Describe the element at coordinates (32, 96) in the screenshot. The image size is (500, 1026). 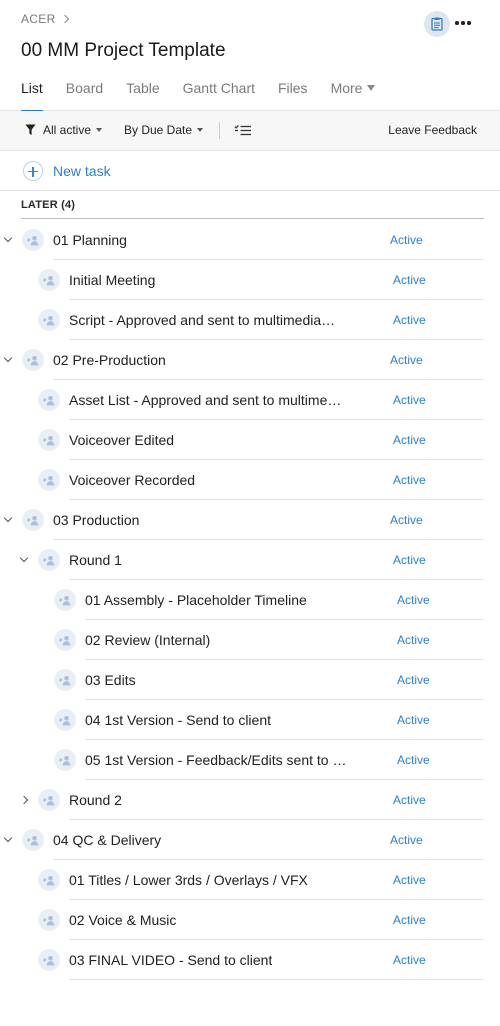
I see `tab-list: List` at that location.